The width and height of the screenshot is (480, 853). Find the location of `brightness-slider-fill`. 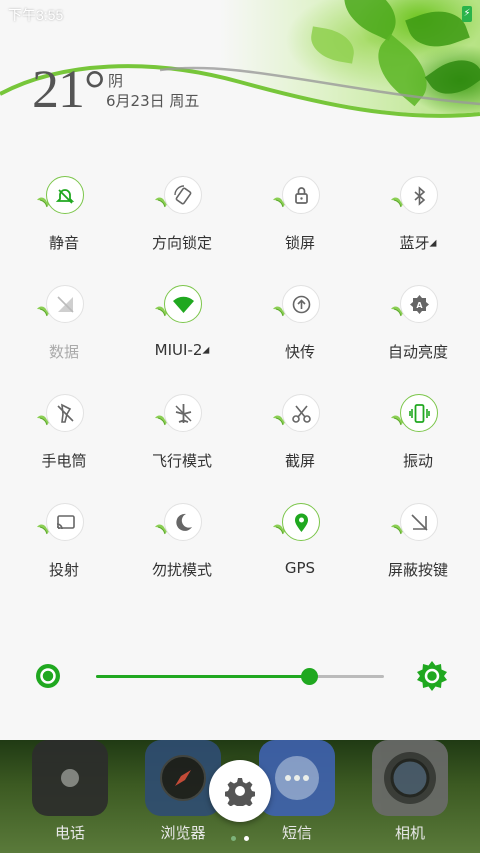

brightness-slider-fill is located at coordinates (203, 676).